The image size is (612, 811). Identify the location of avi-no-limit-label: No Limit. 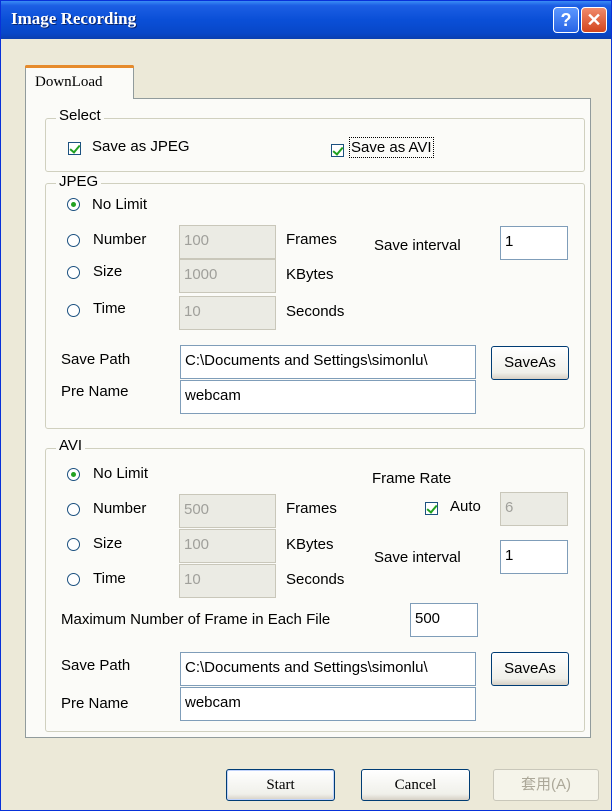
(120, 473).